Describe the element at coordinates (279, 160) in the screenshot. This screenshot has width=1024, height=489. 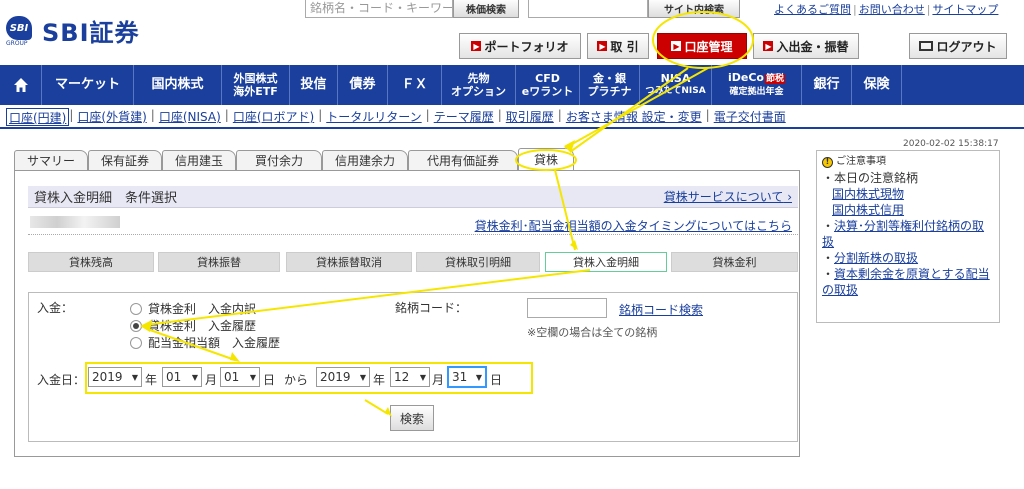
I see `tab-buying-power: 買付余力` at that location.